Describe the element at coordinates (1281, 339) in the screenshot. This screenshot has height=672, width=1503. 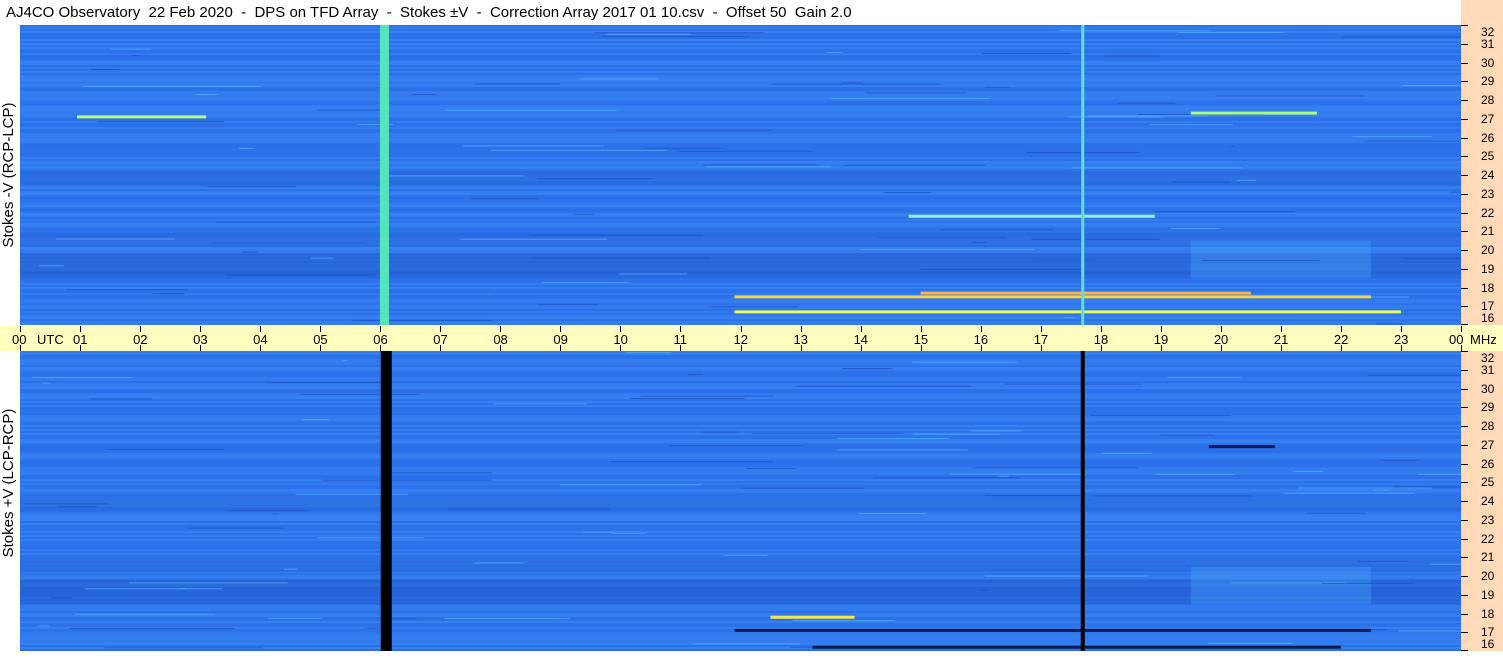
I see `time-tick-label: 21` at that location.